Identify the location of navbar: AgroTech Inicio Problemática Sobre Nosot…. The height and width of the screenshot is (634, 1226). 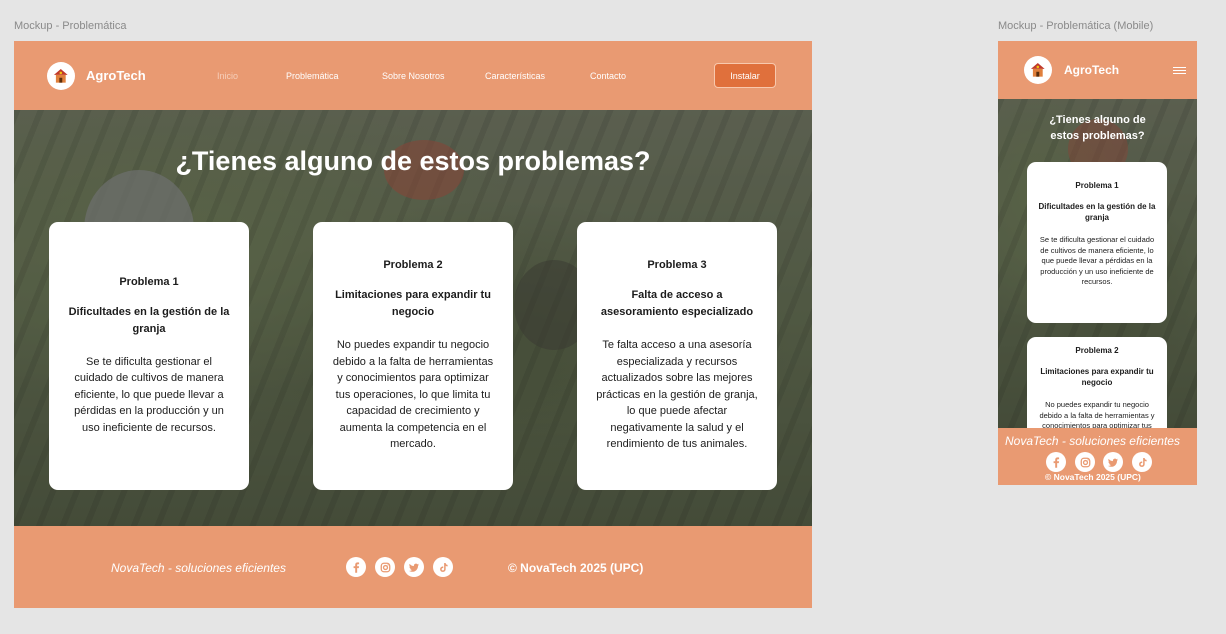
(413, 75).